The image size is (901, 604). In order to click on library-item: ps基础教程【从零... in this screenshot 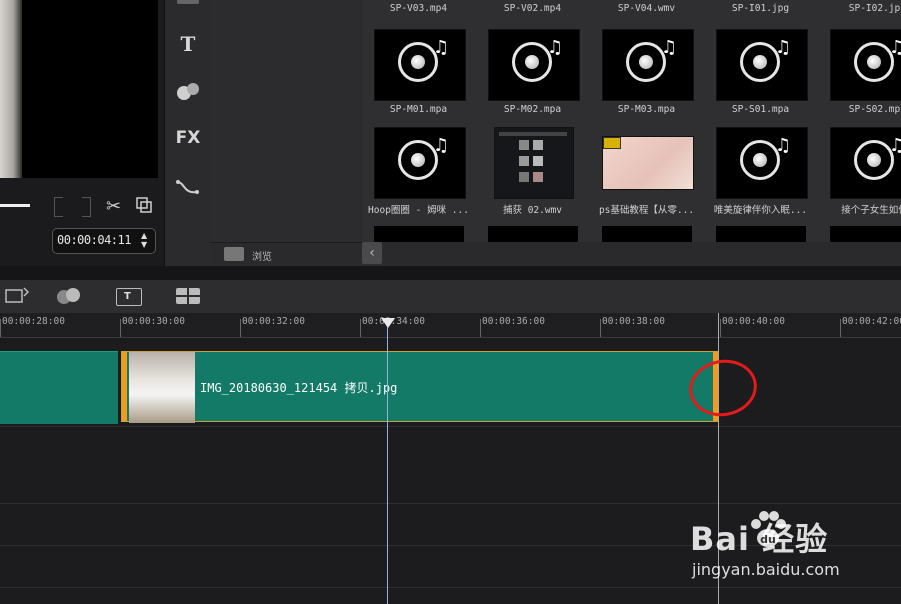, I will do `click(646, 171)`.